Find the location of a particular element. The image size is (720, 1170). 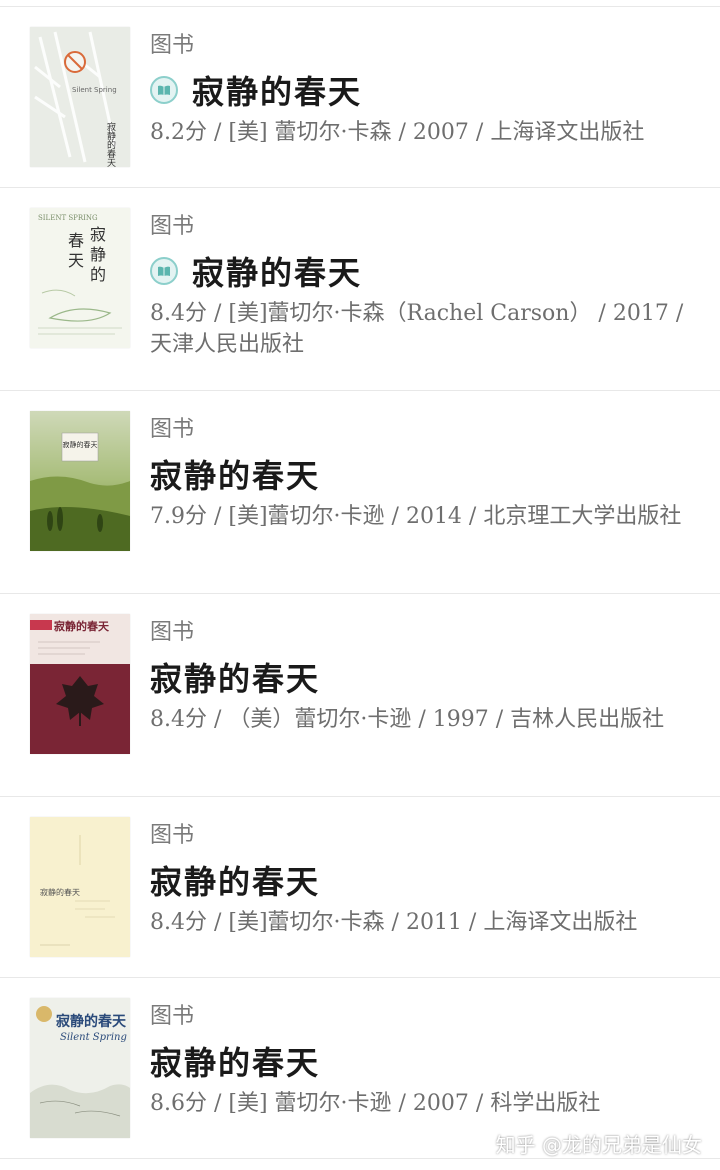

watermark: 知乎 @龙的兄弟是仙女 is located at coordinates (598, 1145).